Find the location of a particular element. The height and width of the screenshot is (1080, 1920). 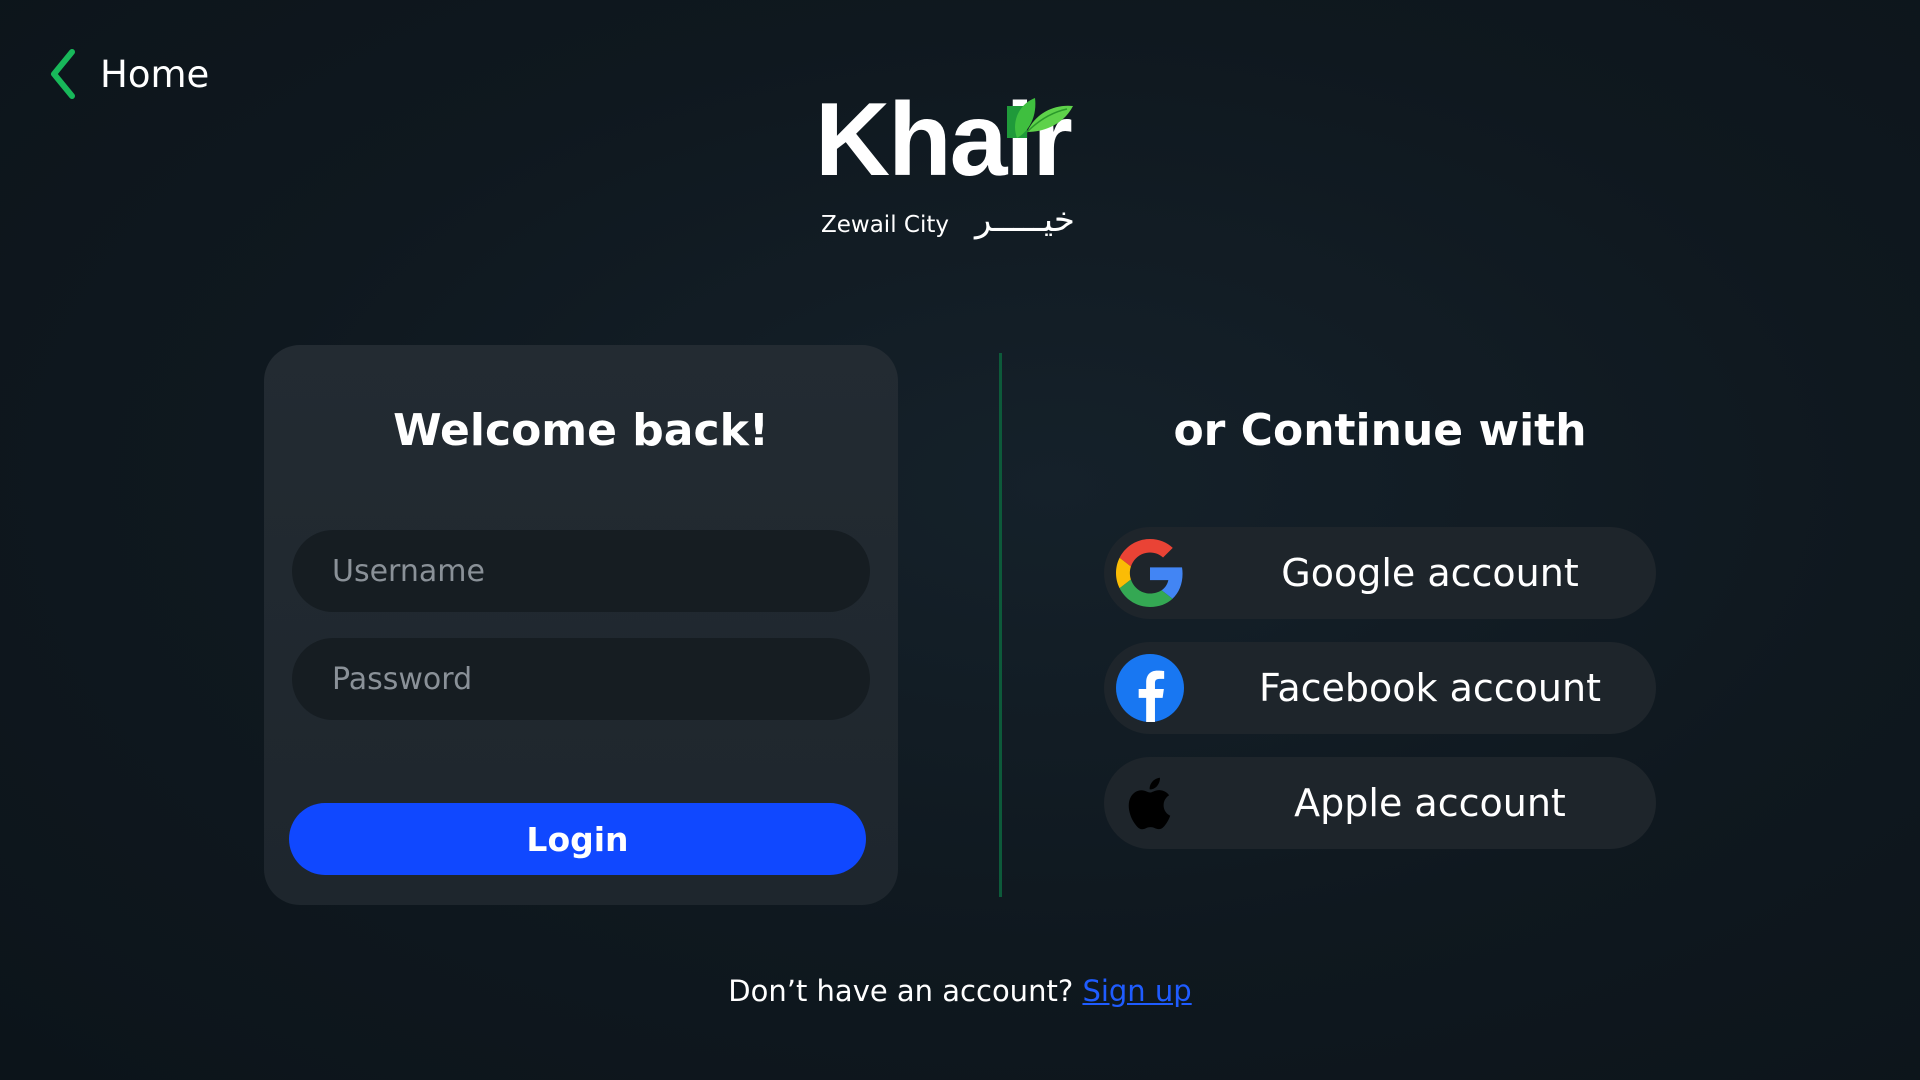

vertical-divider is located at coordinates (1000, 625).